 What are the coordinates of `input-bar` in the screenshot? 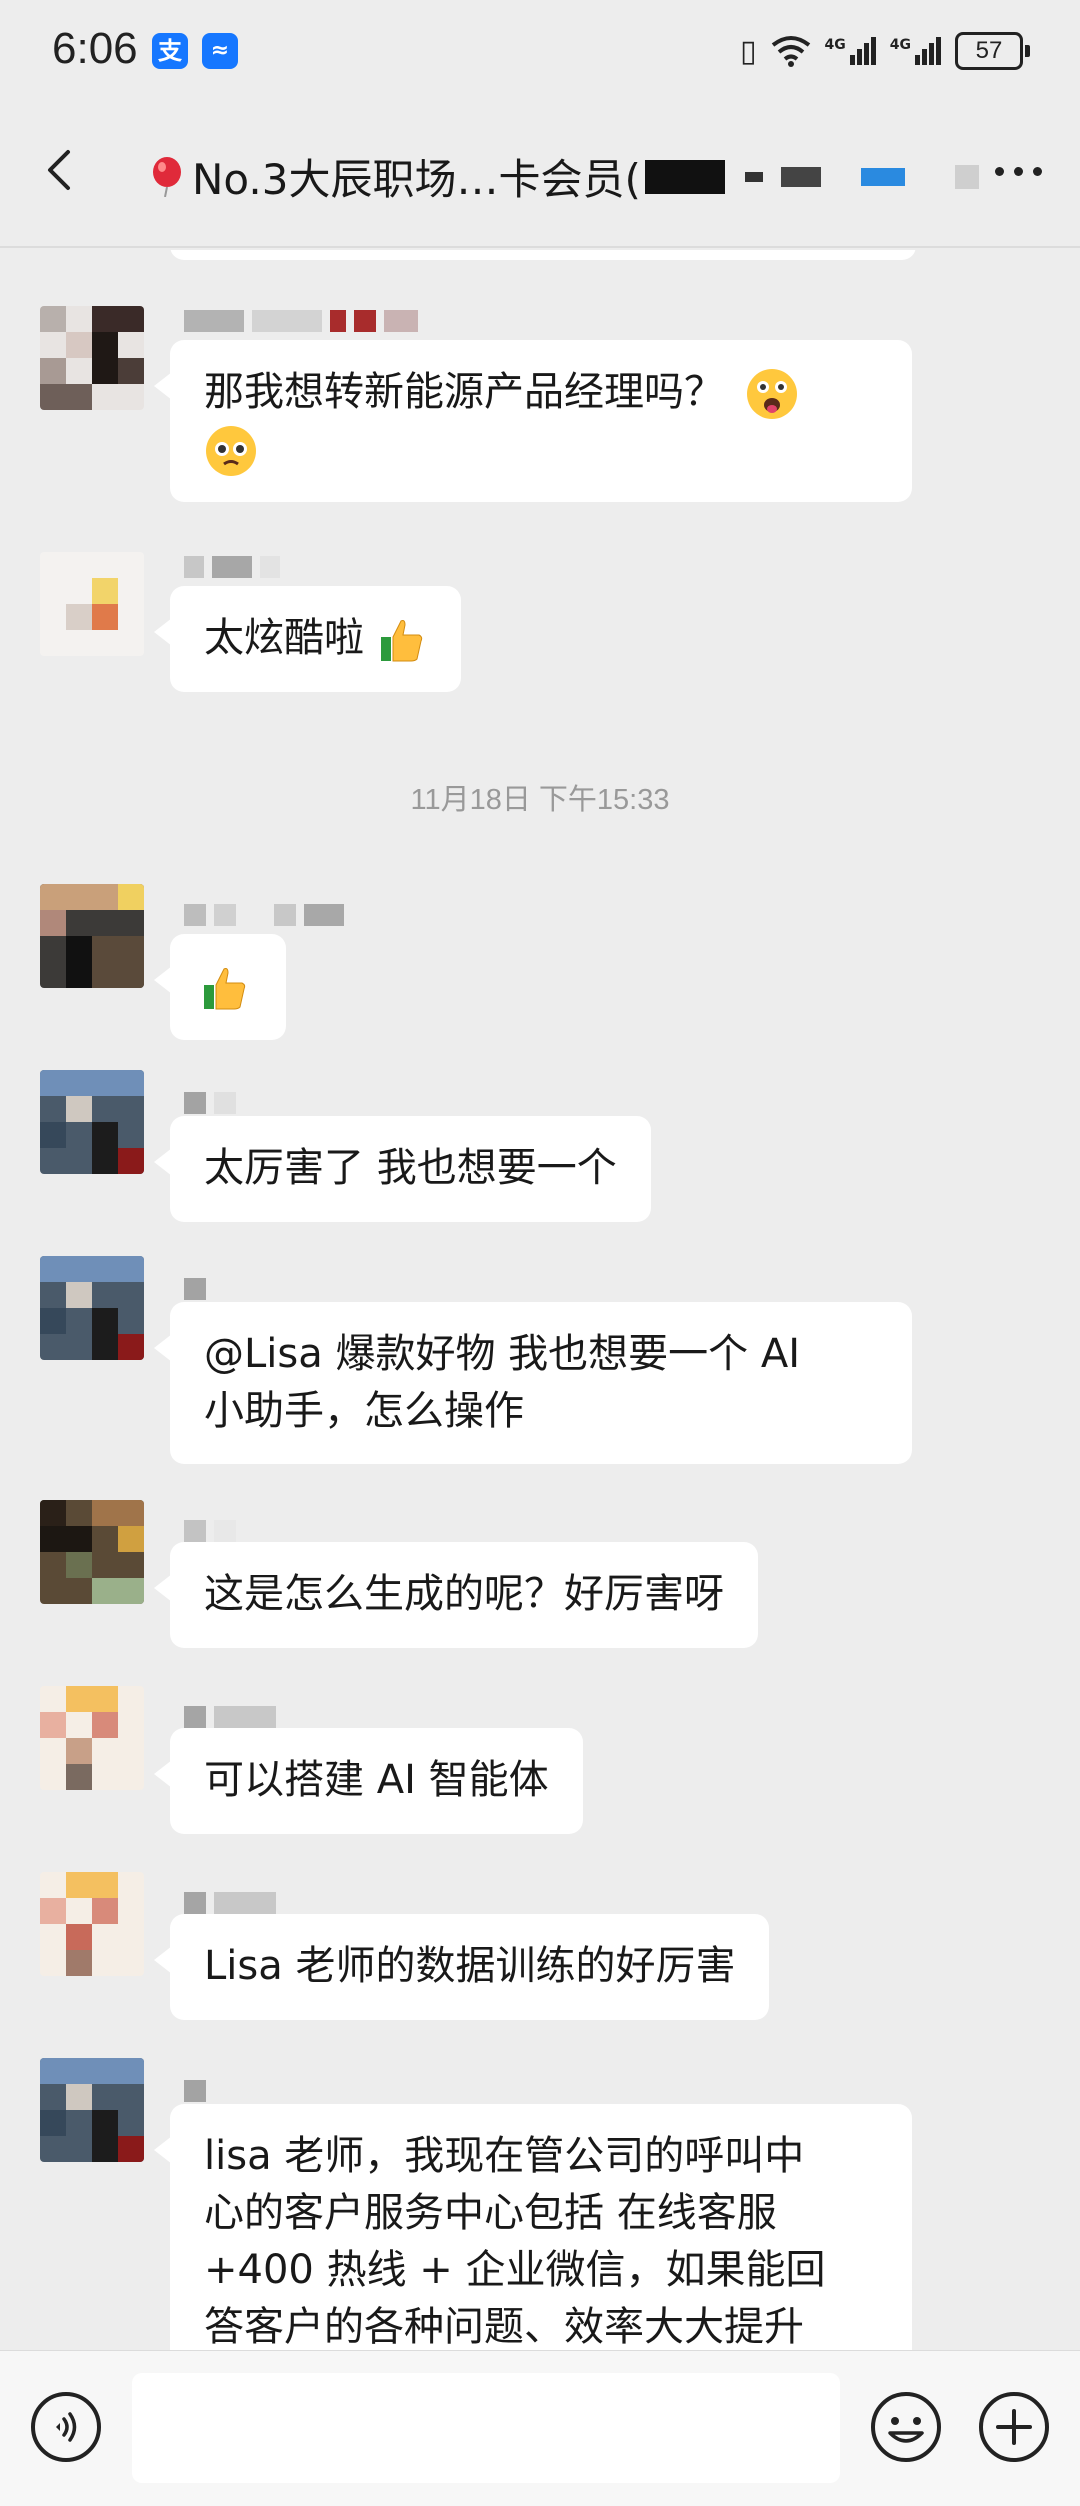 It's located at (540, 2428).